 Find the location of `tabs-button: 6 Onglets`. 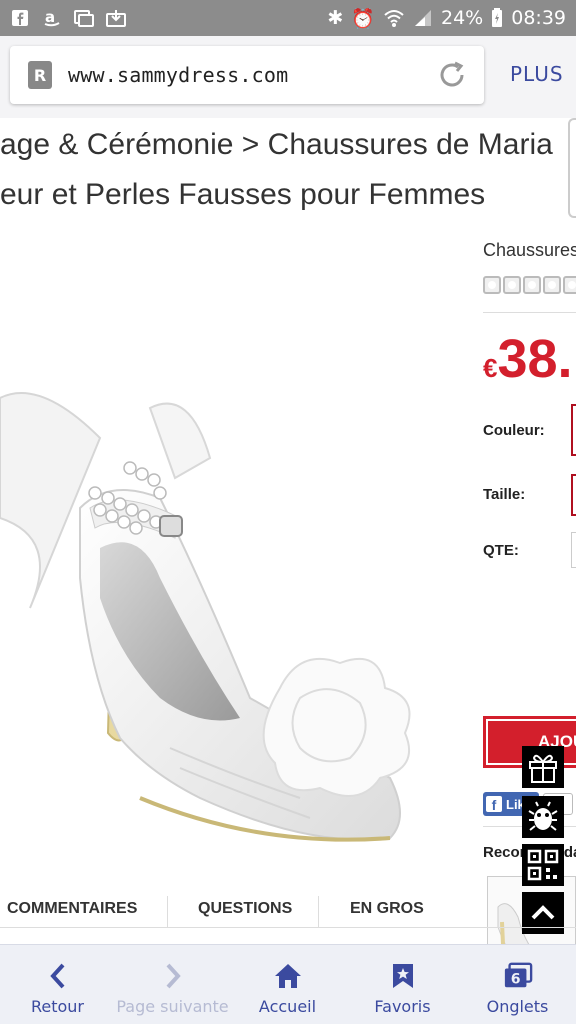

tabs-button: 6 Onglets is located at coordinates (517, 985).